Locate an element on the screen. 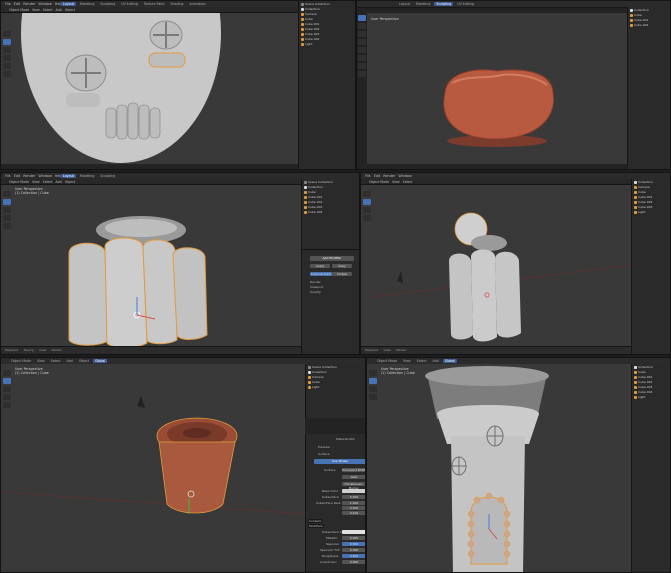 This screenshot has height=573, width=671. subsurface-radius-y: 0.200 is located at coordinates (353, 508).